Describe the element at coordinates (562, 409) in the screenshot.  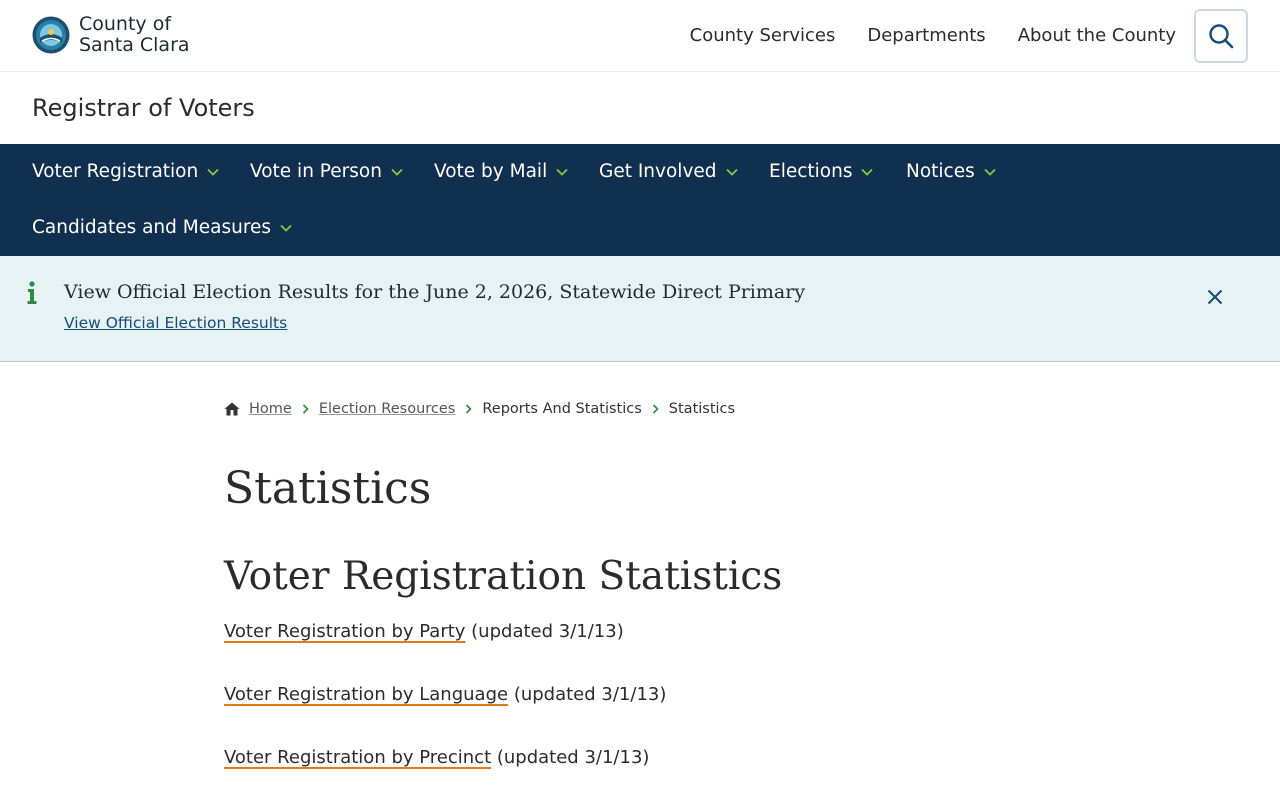
I see `breadcrumb-reports-statistics: Reports And Statistics` at that location.